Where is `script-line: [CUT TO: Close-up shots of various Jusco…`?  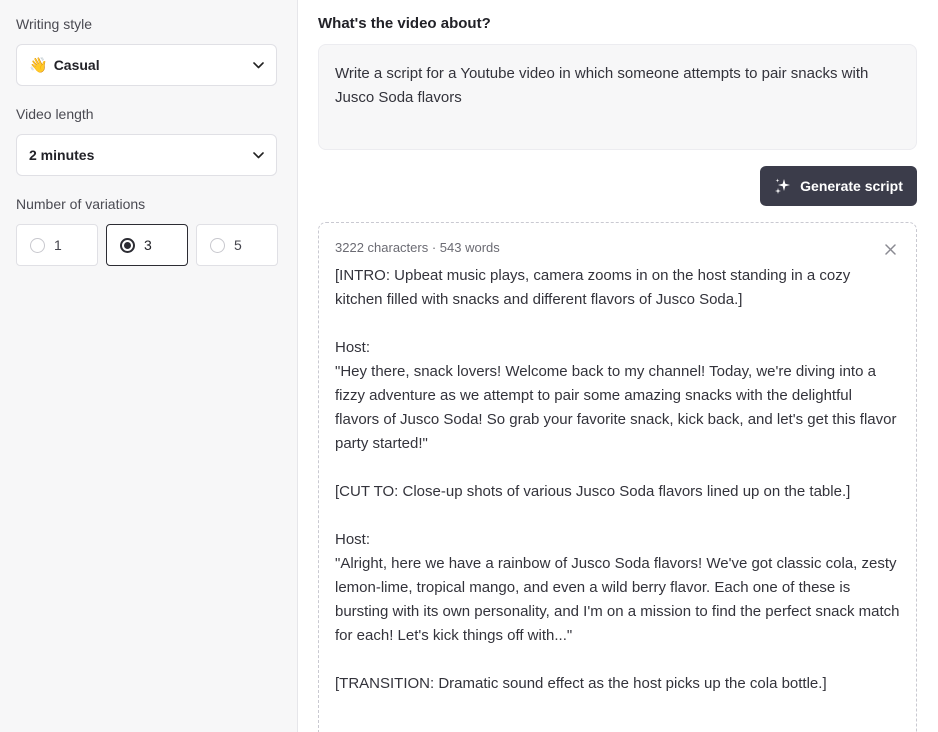 script-line: [CUT TO: Close-up shots of various Jusco… is located at coordinates (593, 491).